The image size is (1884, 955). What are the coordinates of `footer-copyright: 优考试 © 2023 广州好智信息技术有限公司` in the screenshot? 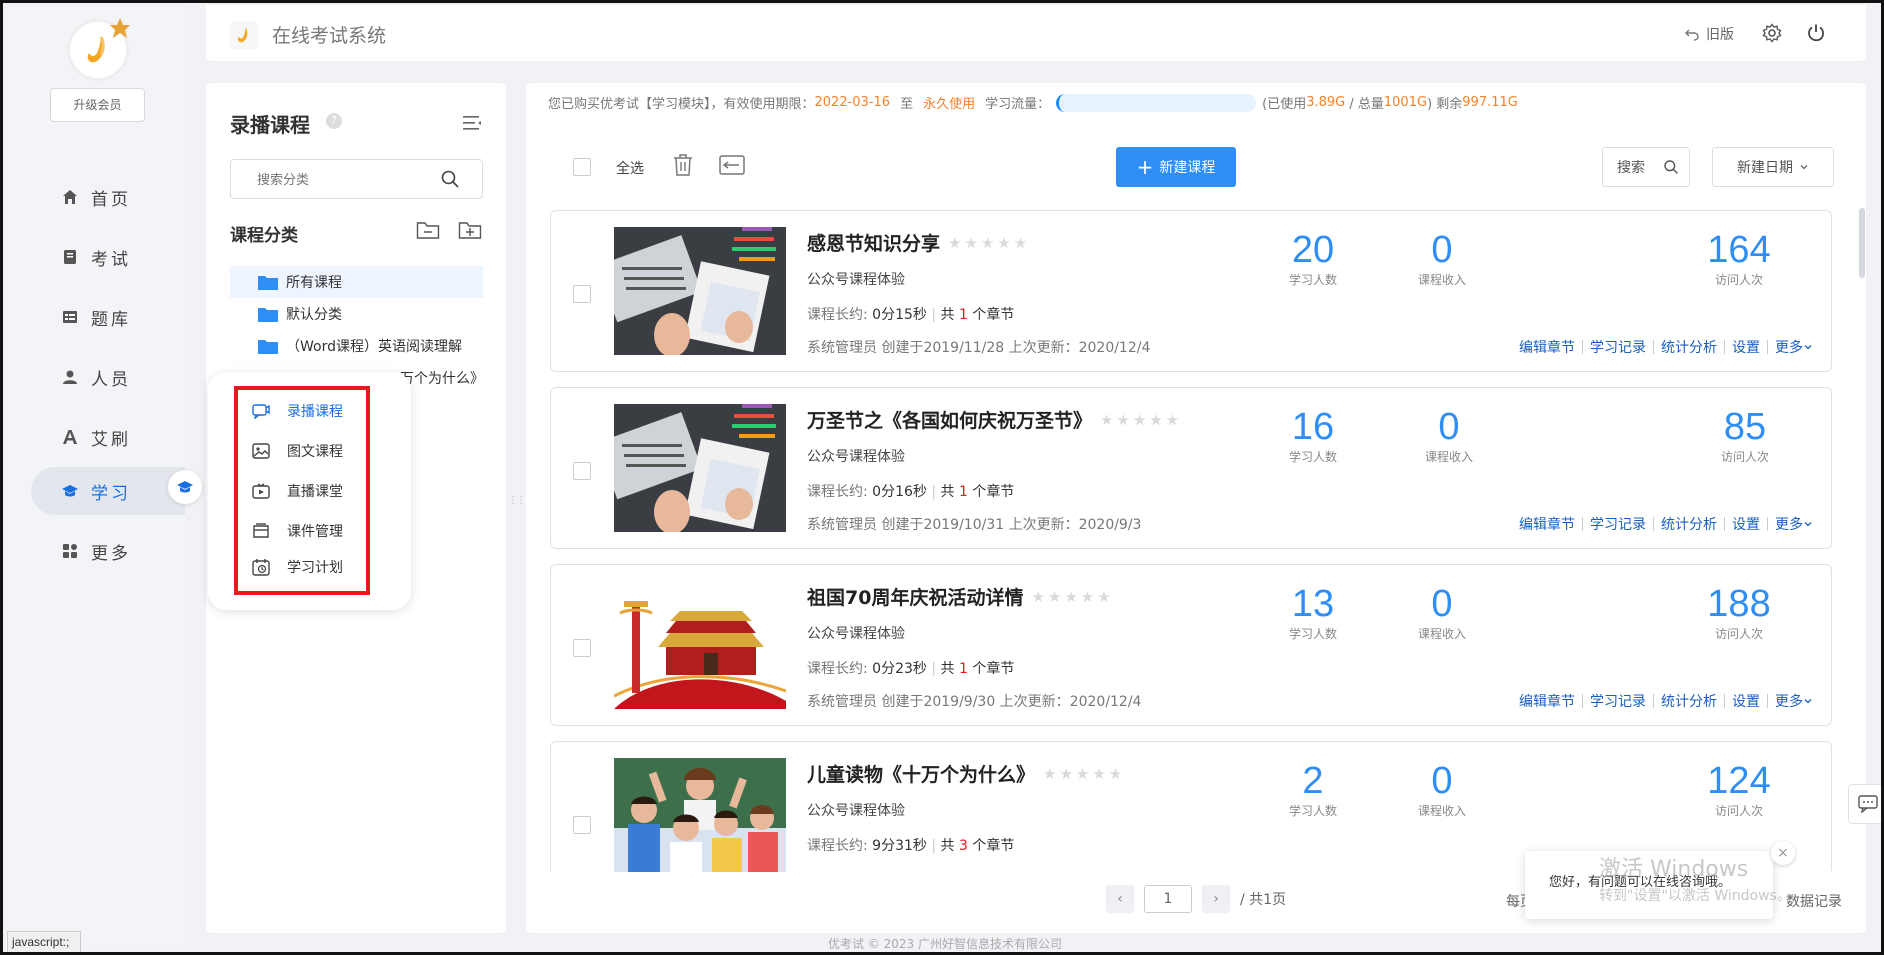 It's located at (945, 944).